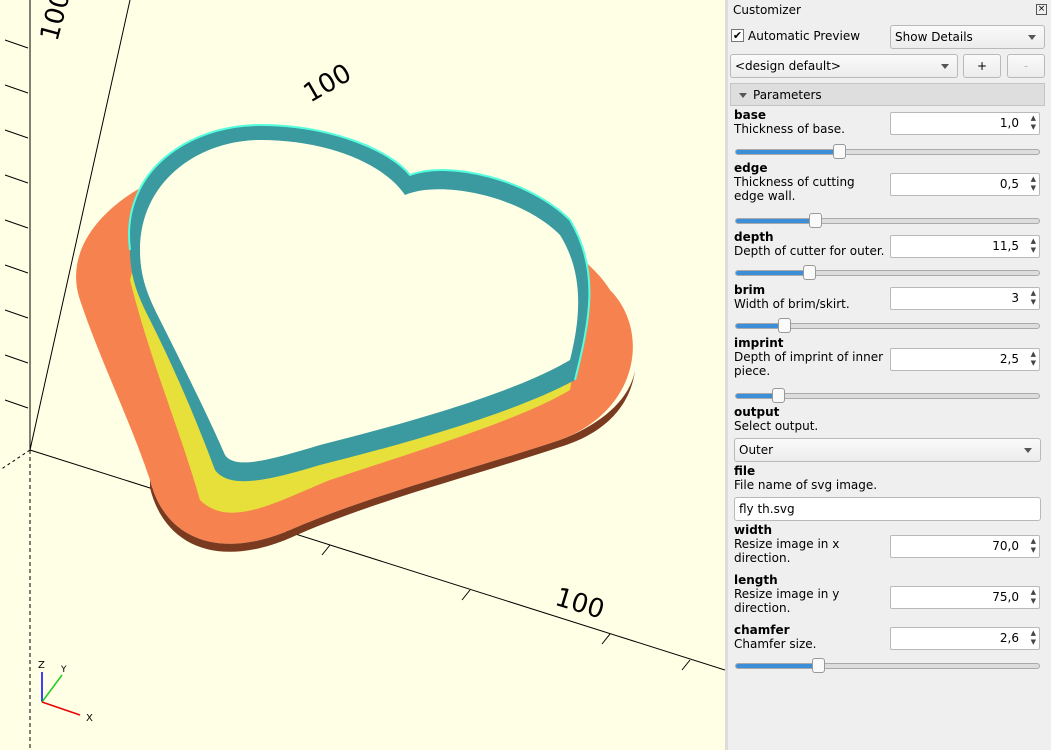 The image size is (1051, 750). I want to click on imprint-spinbox: 2,5 ▲ ▼, so click(965, 359).